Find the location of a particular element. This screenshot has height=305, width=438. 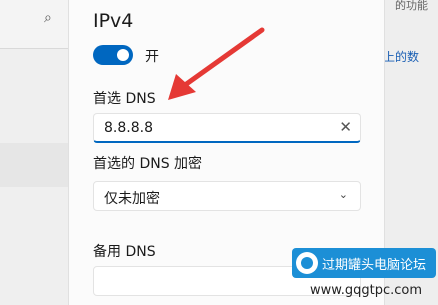

background-selected-row is located at coordinates (34, 165).